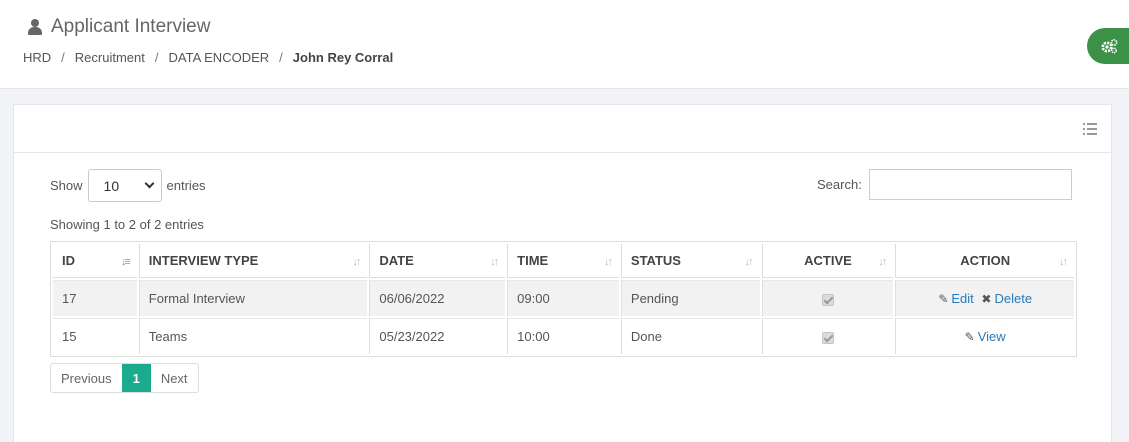  I want to click on table-info: Showing 1 to 2 of 2 entries, so click(127, 224).